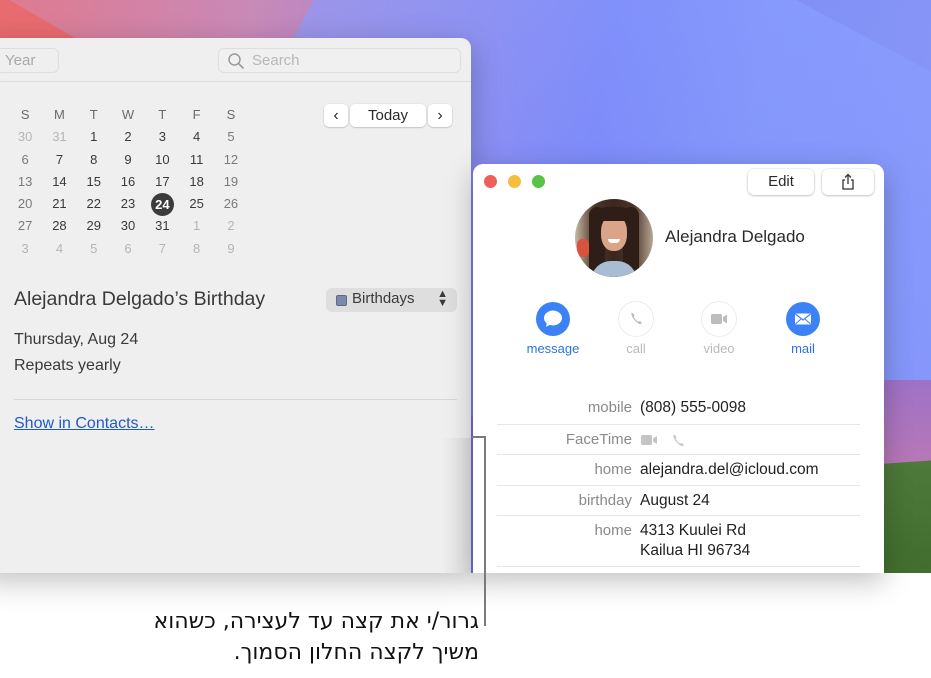  Describe the element at coordinates (236, 61) in the screenshot. I see `search-icon` at that location.